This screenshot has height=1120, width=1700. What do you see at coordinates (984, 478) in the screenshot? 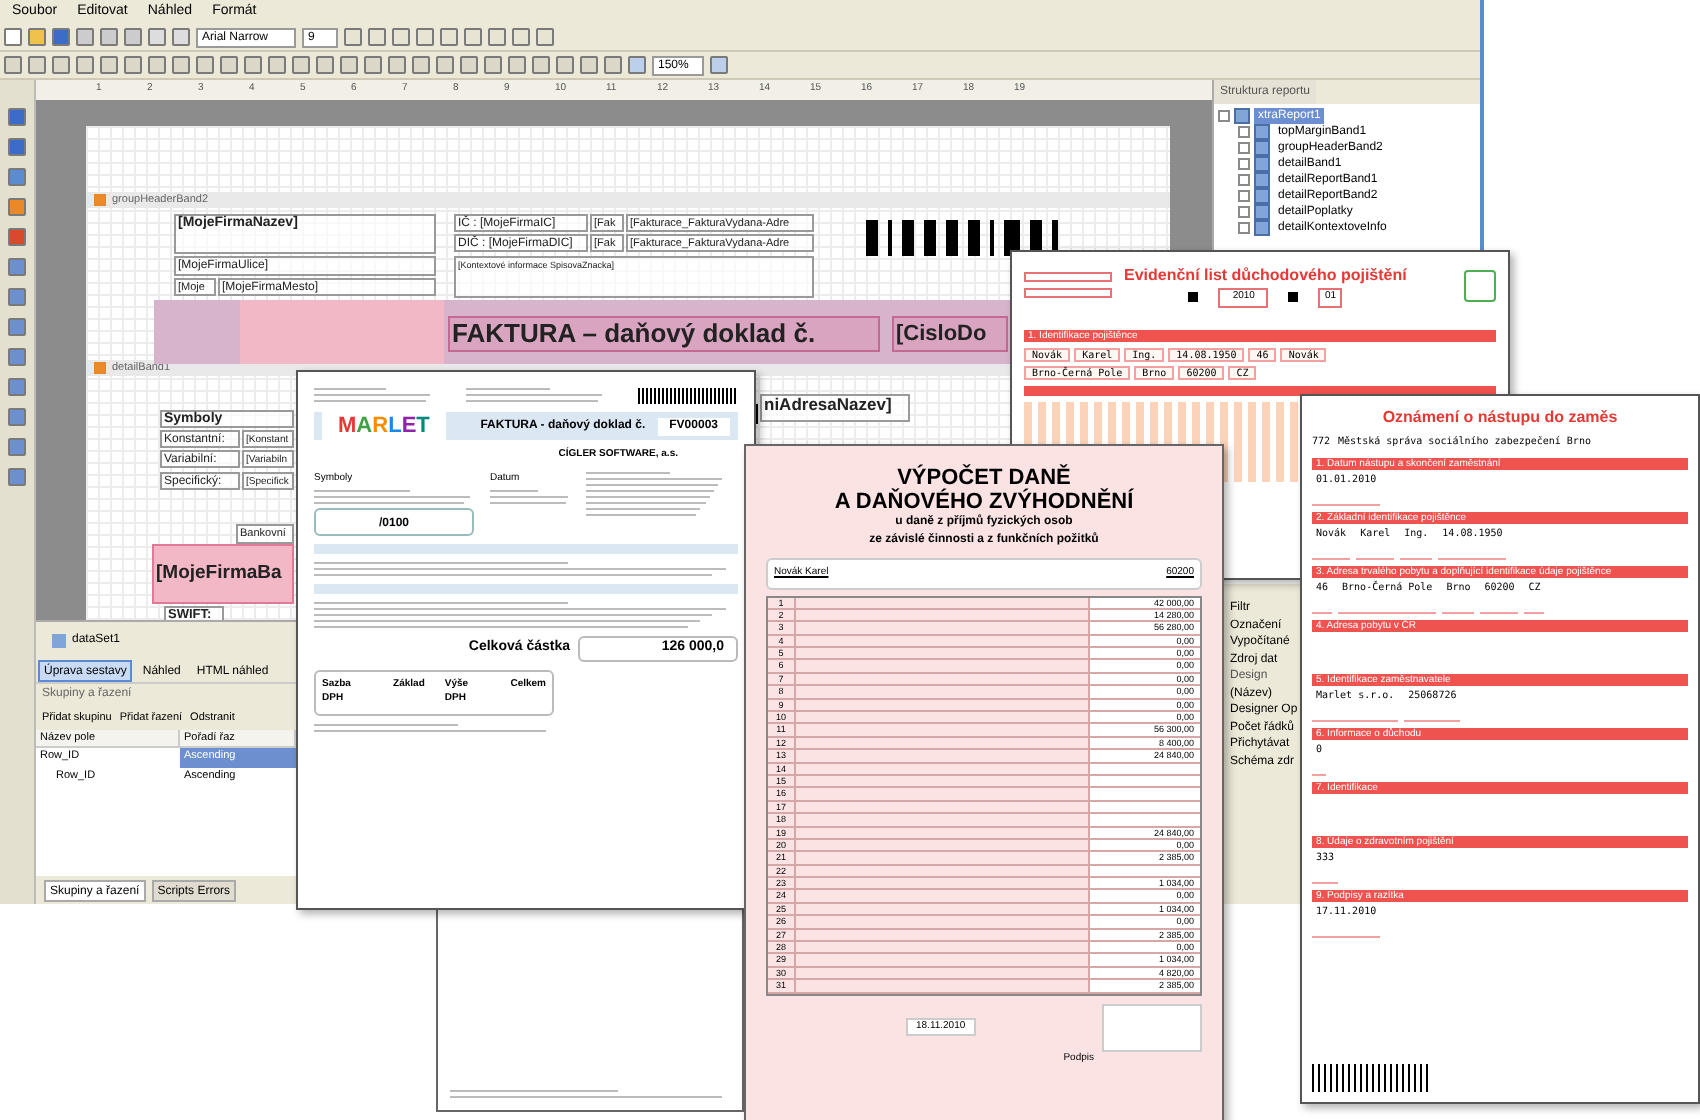
I see `form-title: VÝPOČET DANĚ` at bounding box center [984, 478].